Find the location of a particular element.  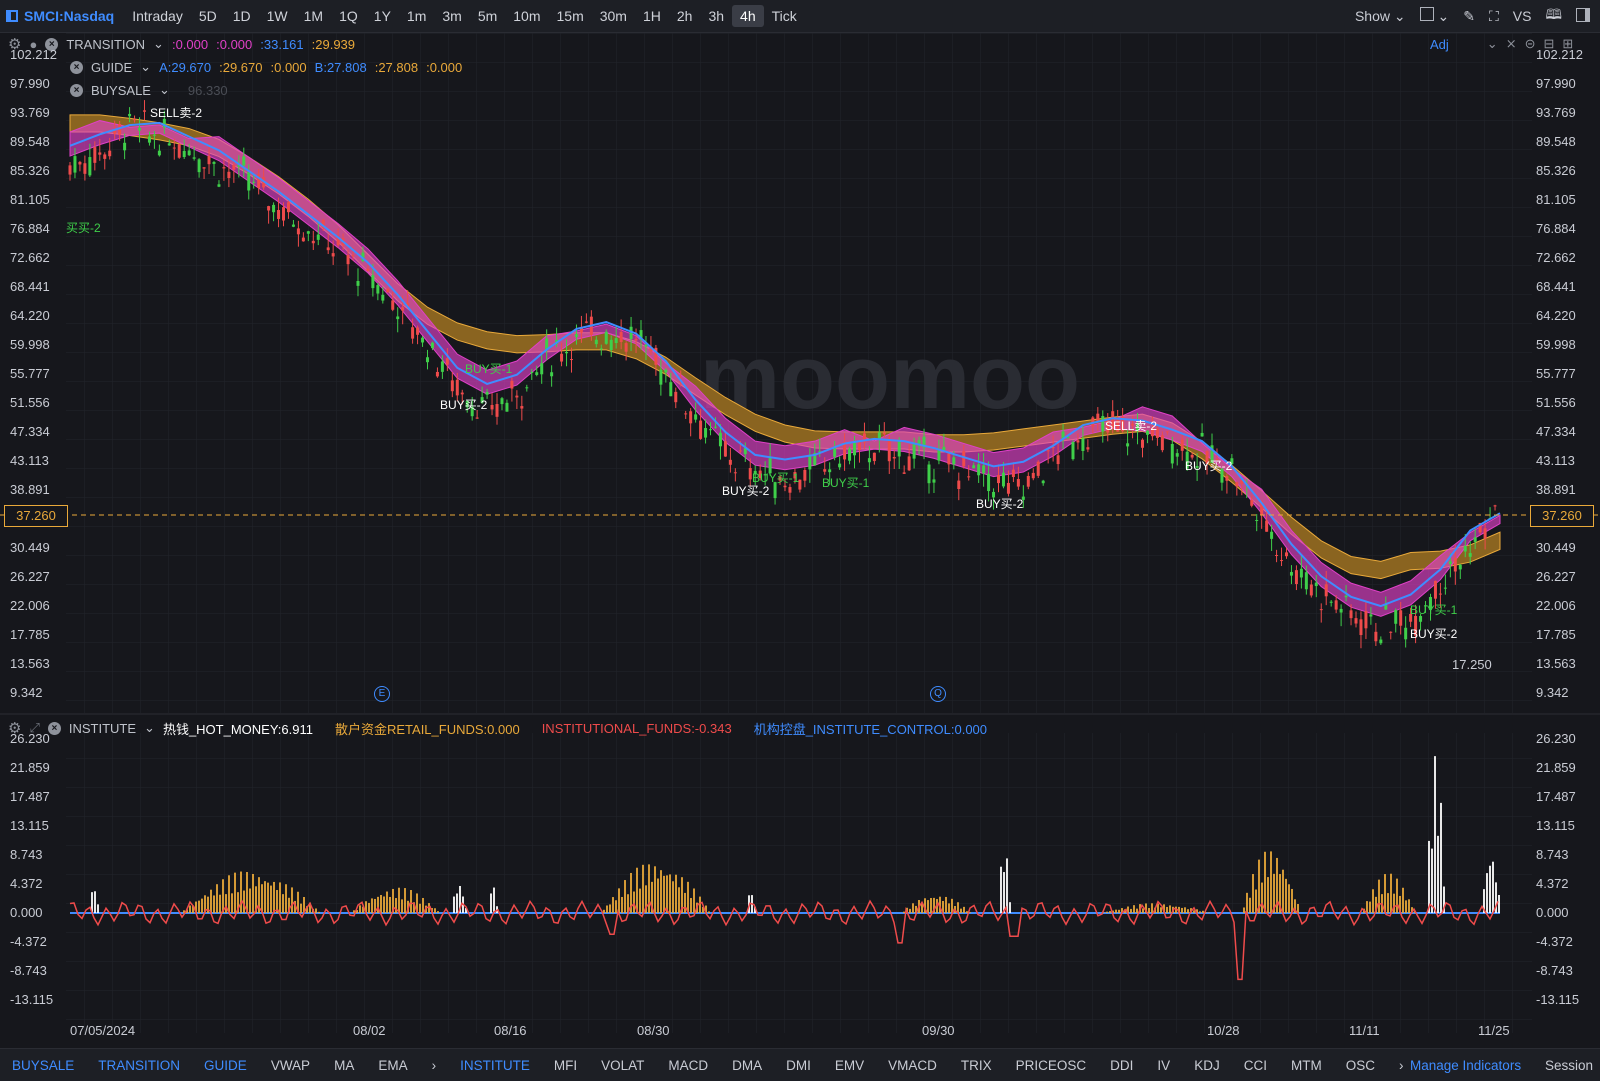

book-icon: 🕮 is located at coordinates (1553, 16).